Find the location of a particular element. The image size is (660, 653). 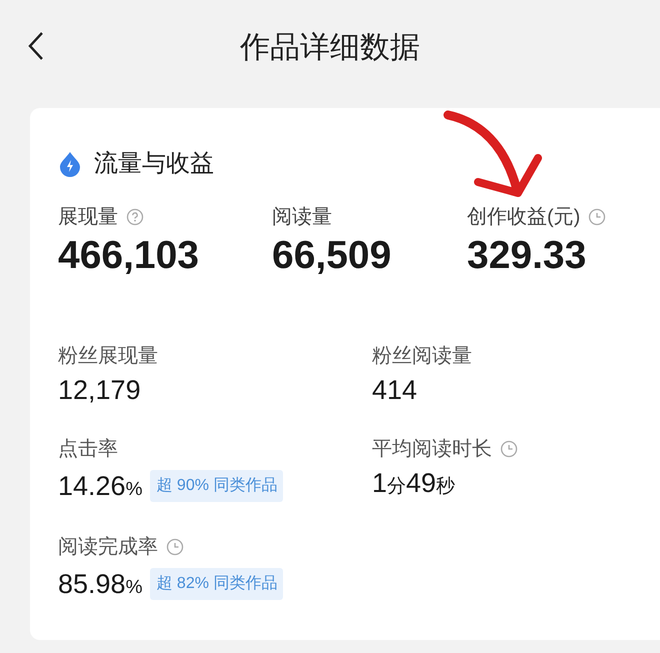

bolt-drop-icon is located at coordinates (70, 164).